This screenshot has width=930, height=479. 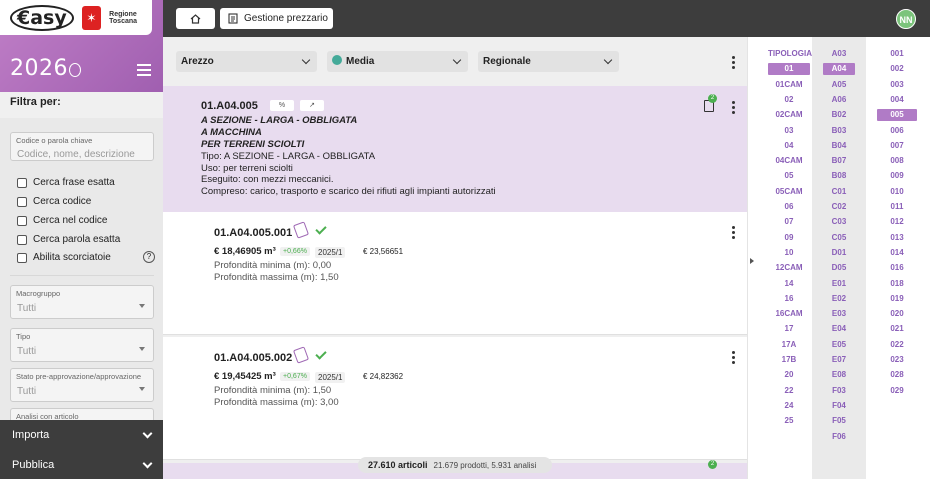 What do you see at coordinates (839, 222) in the screenshot?
I see `index-entry: C03` at bounding box center [839, 222].